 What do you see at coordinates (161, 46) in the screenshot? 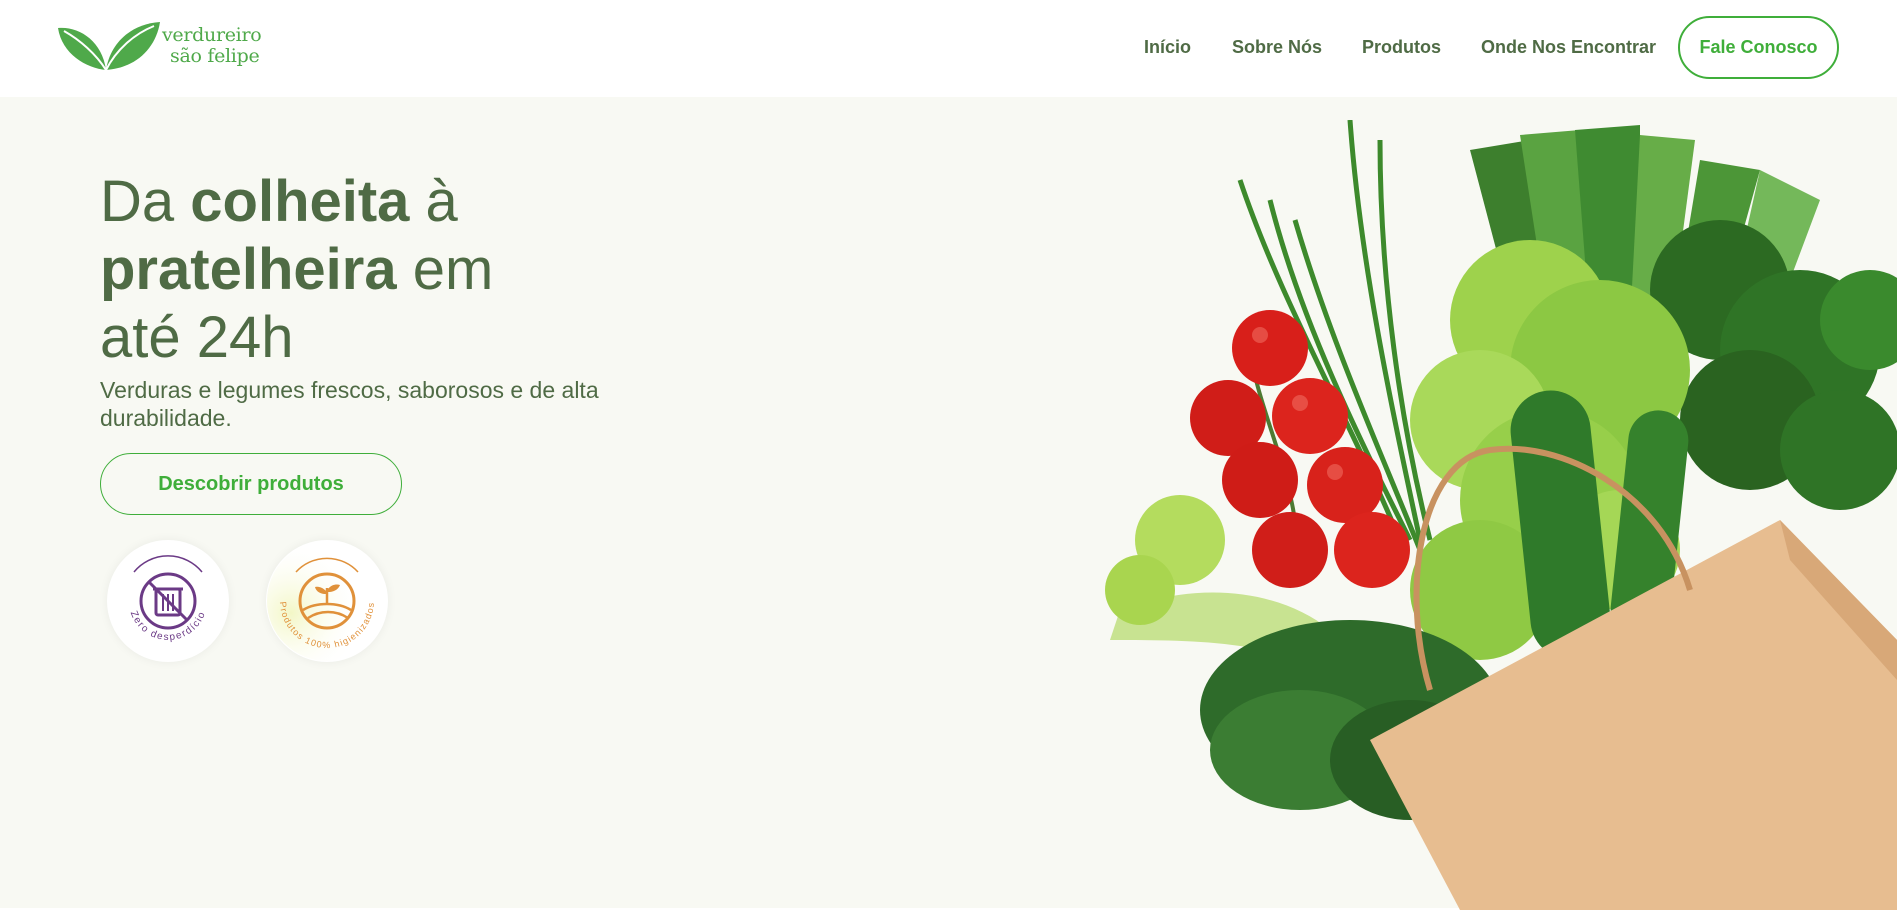
I see `brand-logo: verdureiro são felipe` at bounding box center [161, 46].